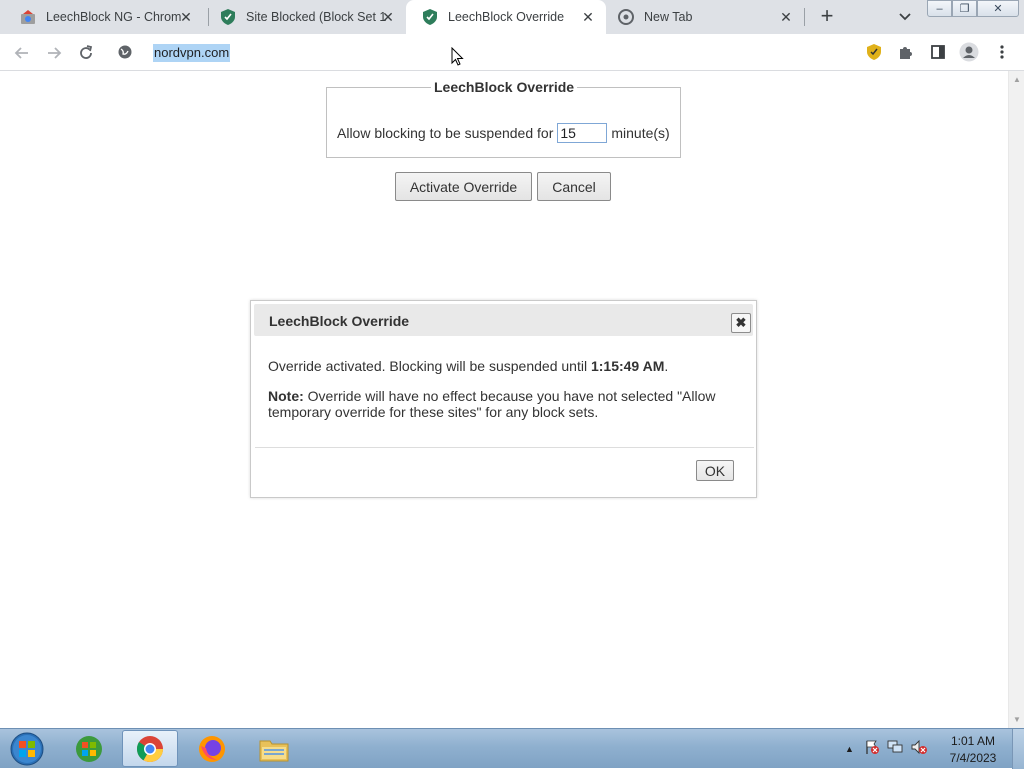  What do you see at coordinates (1018, 749) in the screenshot?
I see `show-desktop-button` at bounding box center [1018, 749].